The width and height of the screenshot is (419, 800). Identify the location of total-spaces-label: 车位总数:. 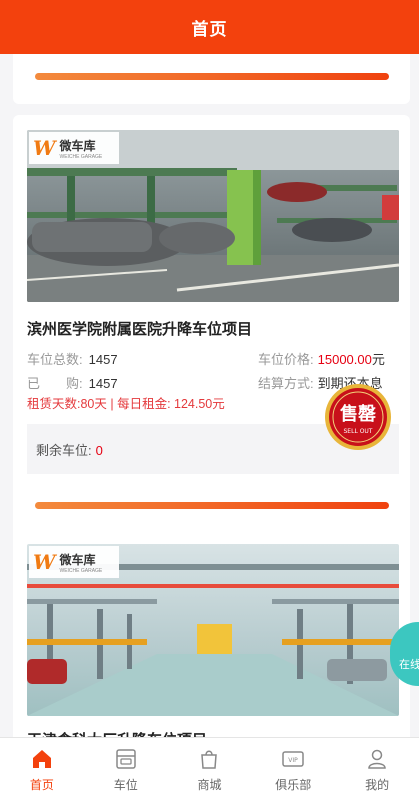
(55, 359).